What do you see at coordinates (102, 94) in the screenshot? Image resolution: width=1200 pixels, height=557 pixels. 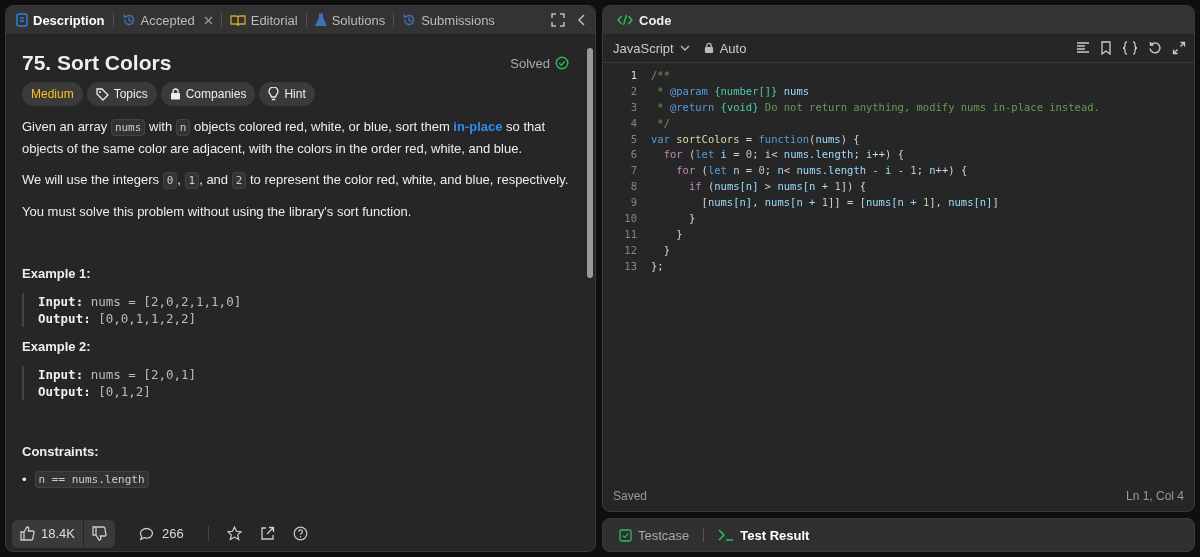 I see `tag-icon` at bounding box center [102, 94].